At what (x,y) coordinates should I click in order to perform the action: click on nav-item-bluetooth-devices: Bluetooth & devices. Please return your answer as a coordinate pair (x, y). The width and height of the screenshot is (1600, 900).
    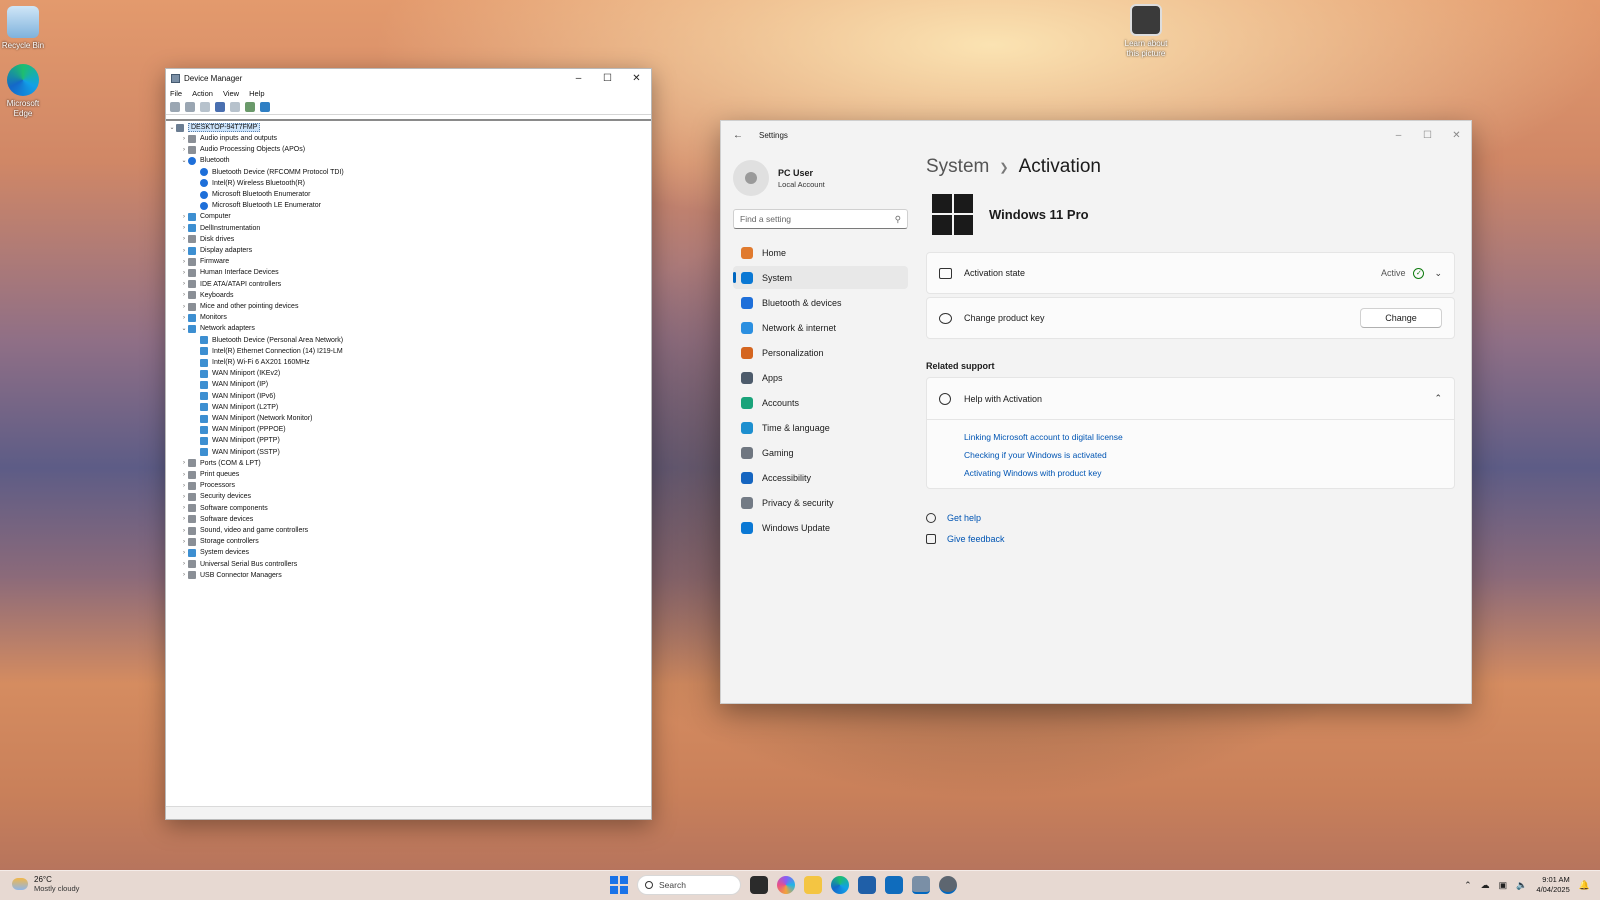
    Looking at the image, I should click on (820, 302).